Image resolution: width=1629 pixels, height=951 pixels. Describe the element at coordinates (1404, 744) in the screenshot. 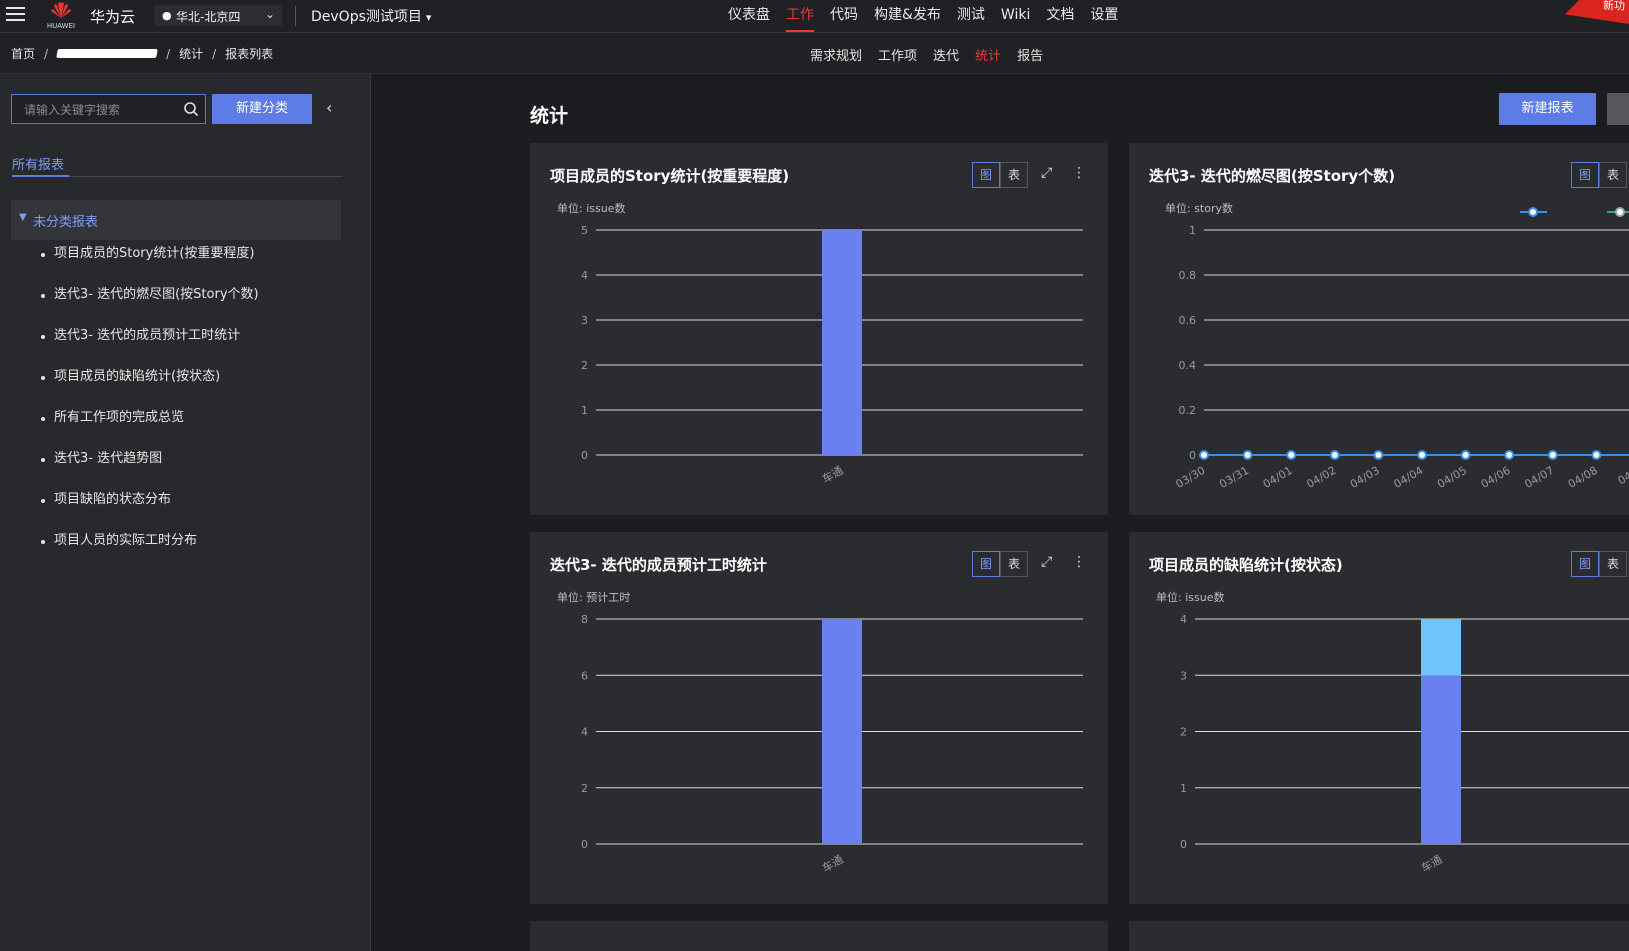

I see `chart-svg: 0 1 2 3 4 车通` at that location.